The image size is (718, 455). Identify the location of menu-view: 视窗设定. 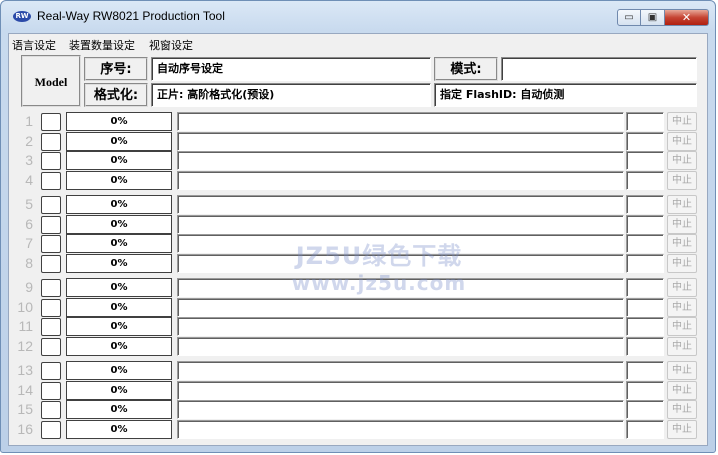
(171, 45).